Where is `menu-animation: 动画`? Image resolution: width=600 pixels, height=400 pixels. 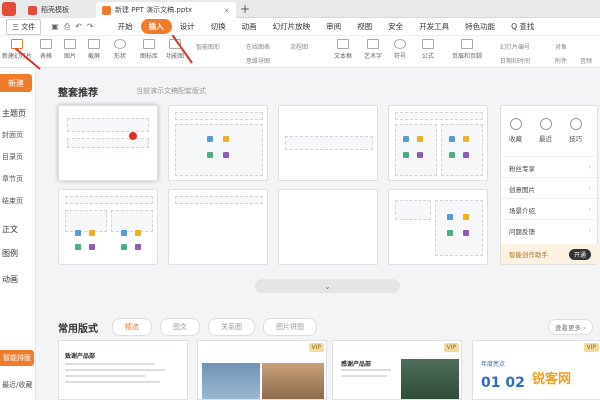 menu-animation: 动画 is located at coordinates (249, 26).